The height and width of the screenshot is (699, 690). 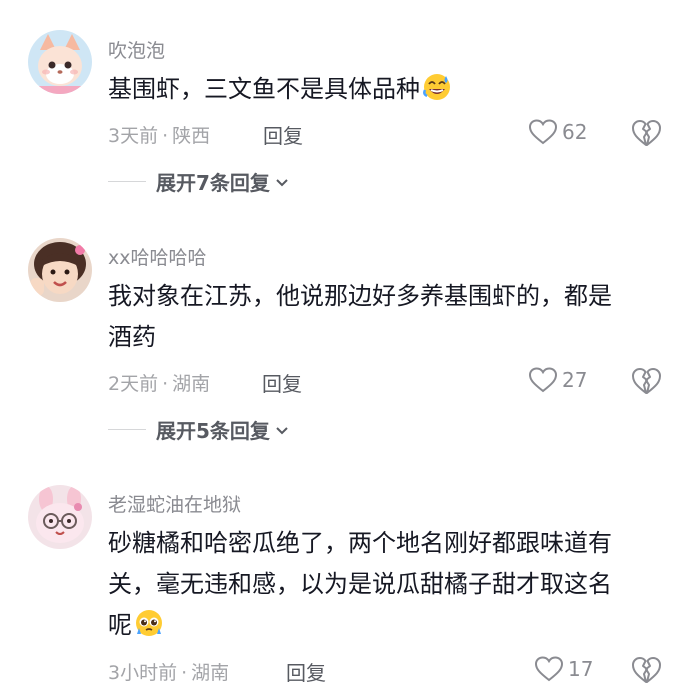 I want to click on expand-replies-button: 展开5条回复, so click(x=199, y=429).